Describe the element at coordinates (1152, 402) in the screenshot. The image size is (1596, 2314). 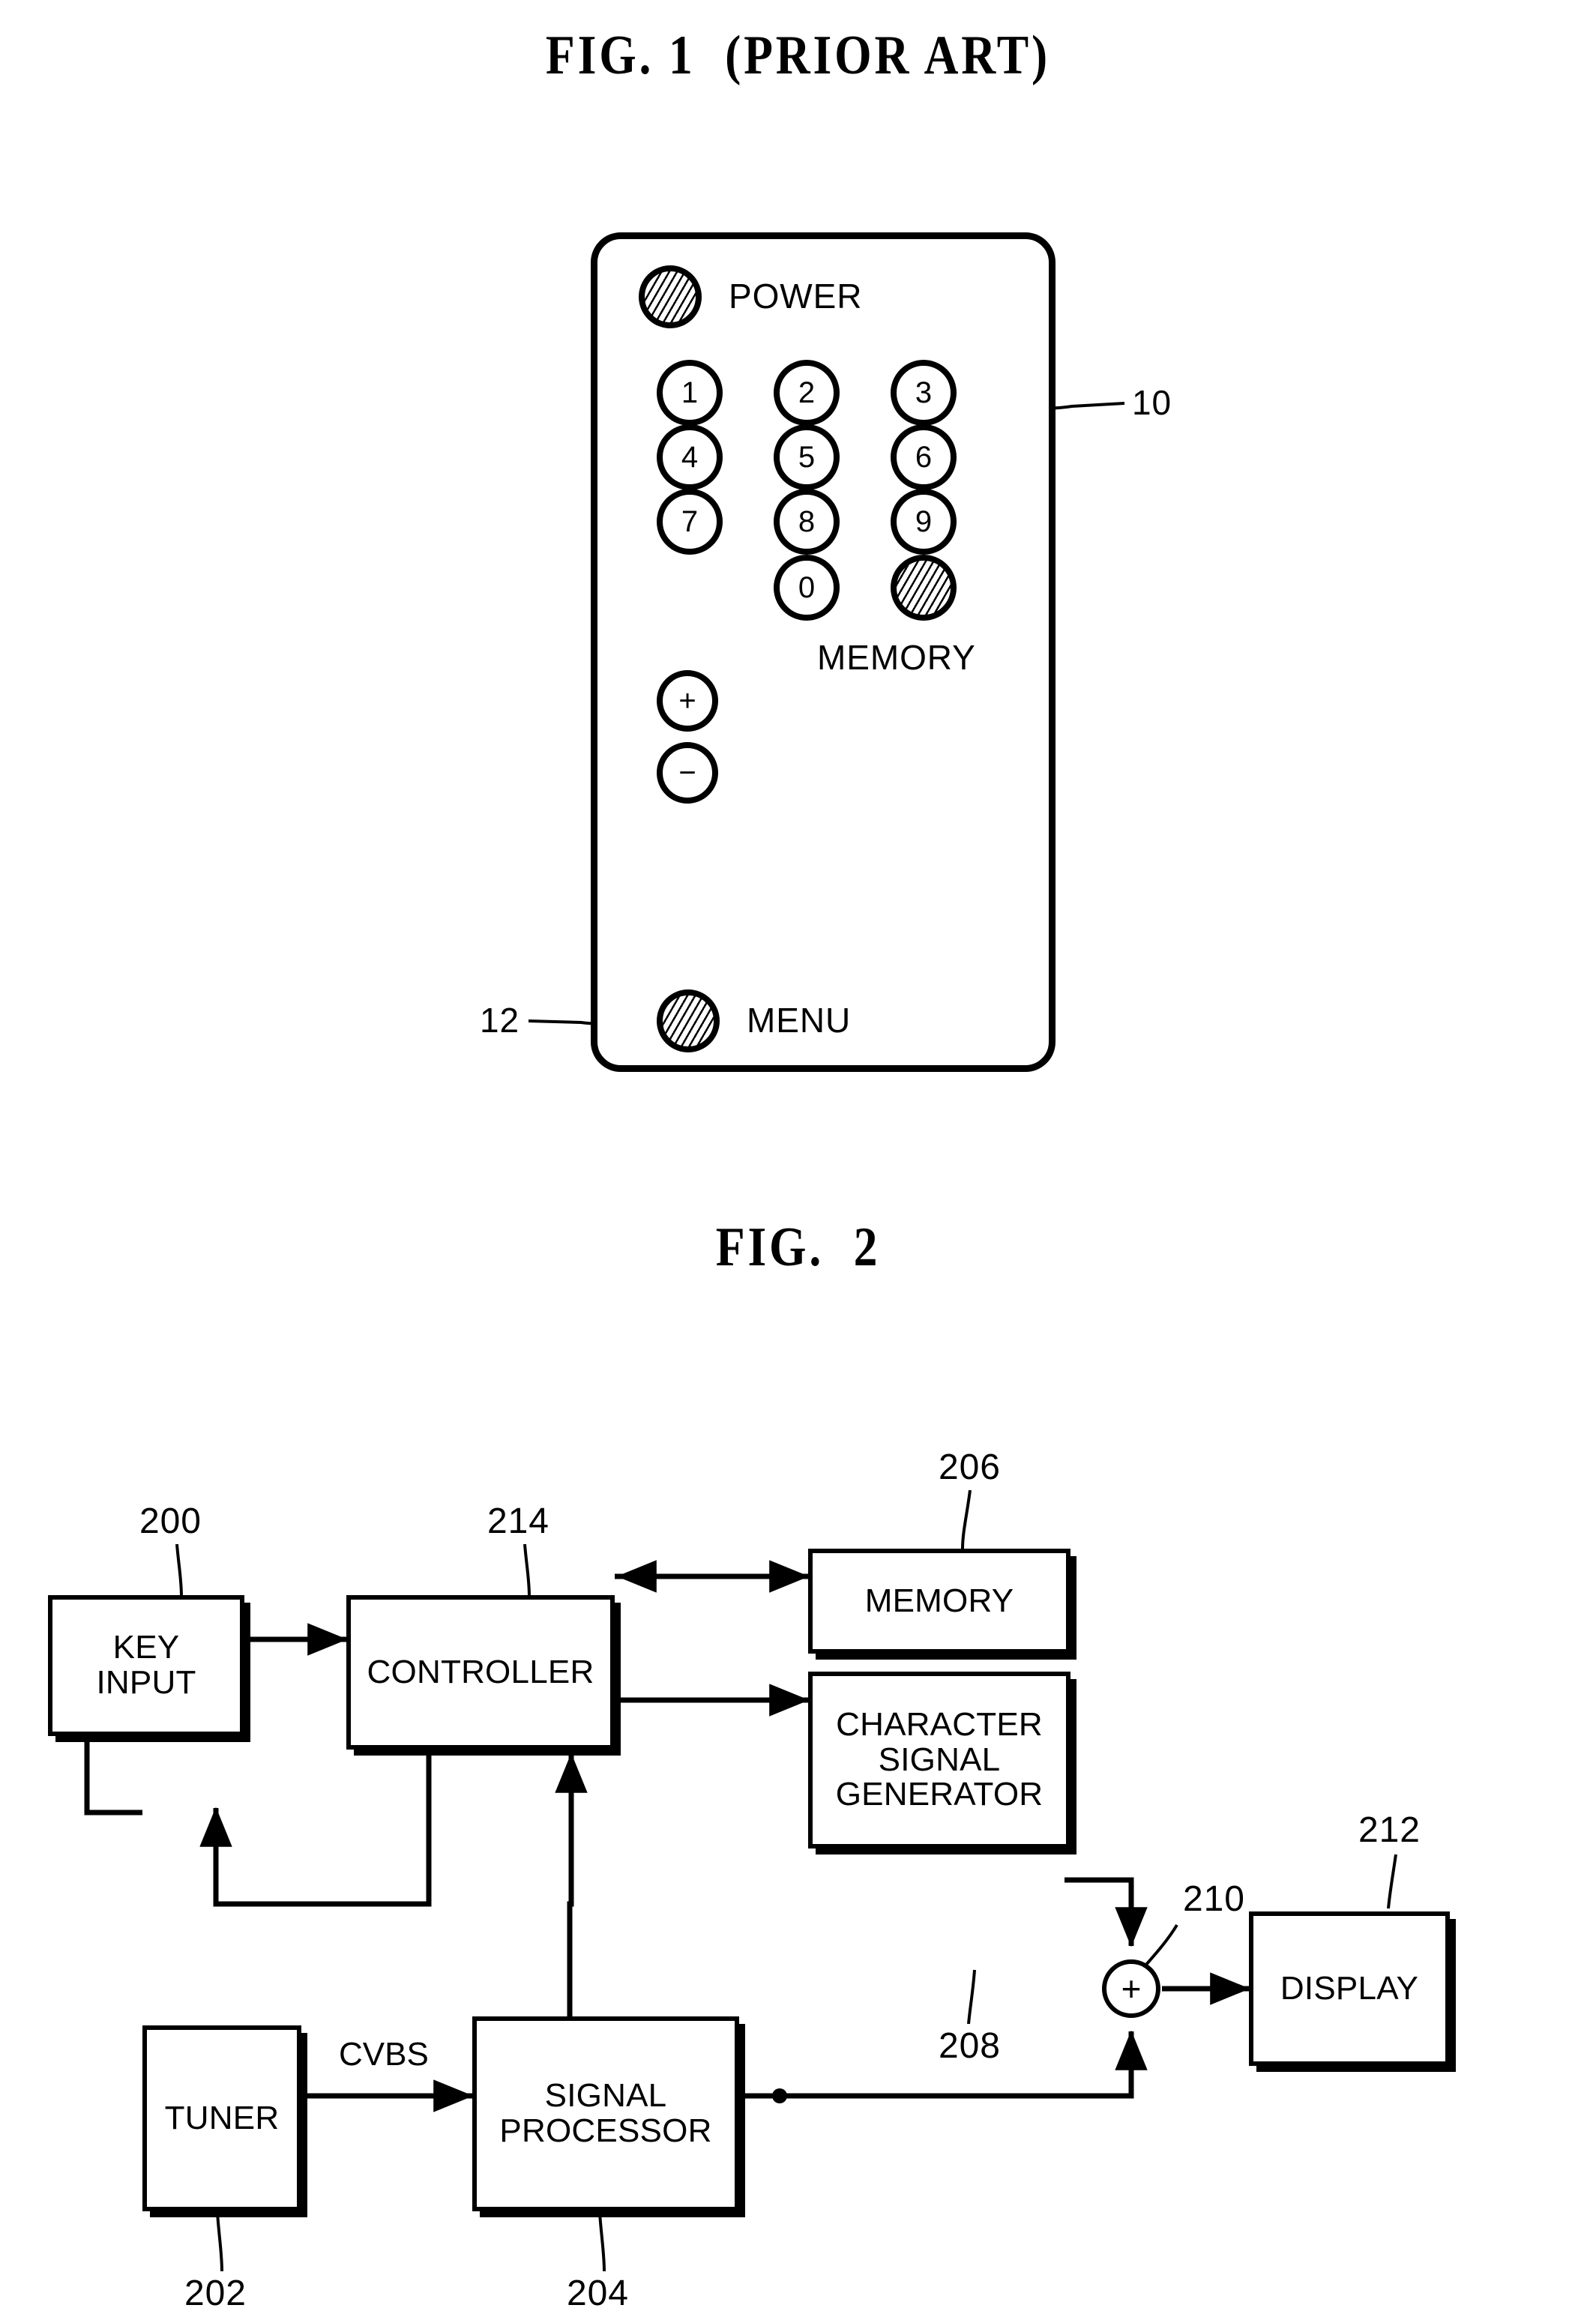
I see `reference-numeral-10: 10` at that location.